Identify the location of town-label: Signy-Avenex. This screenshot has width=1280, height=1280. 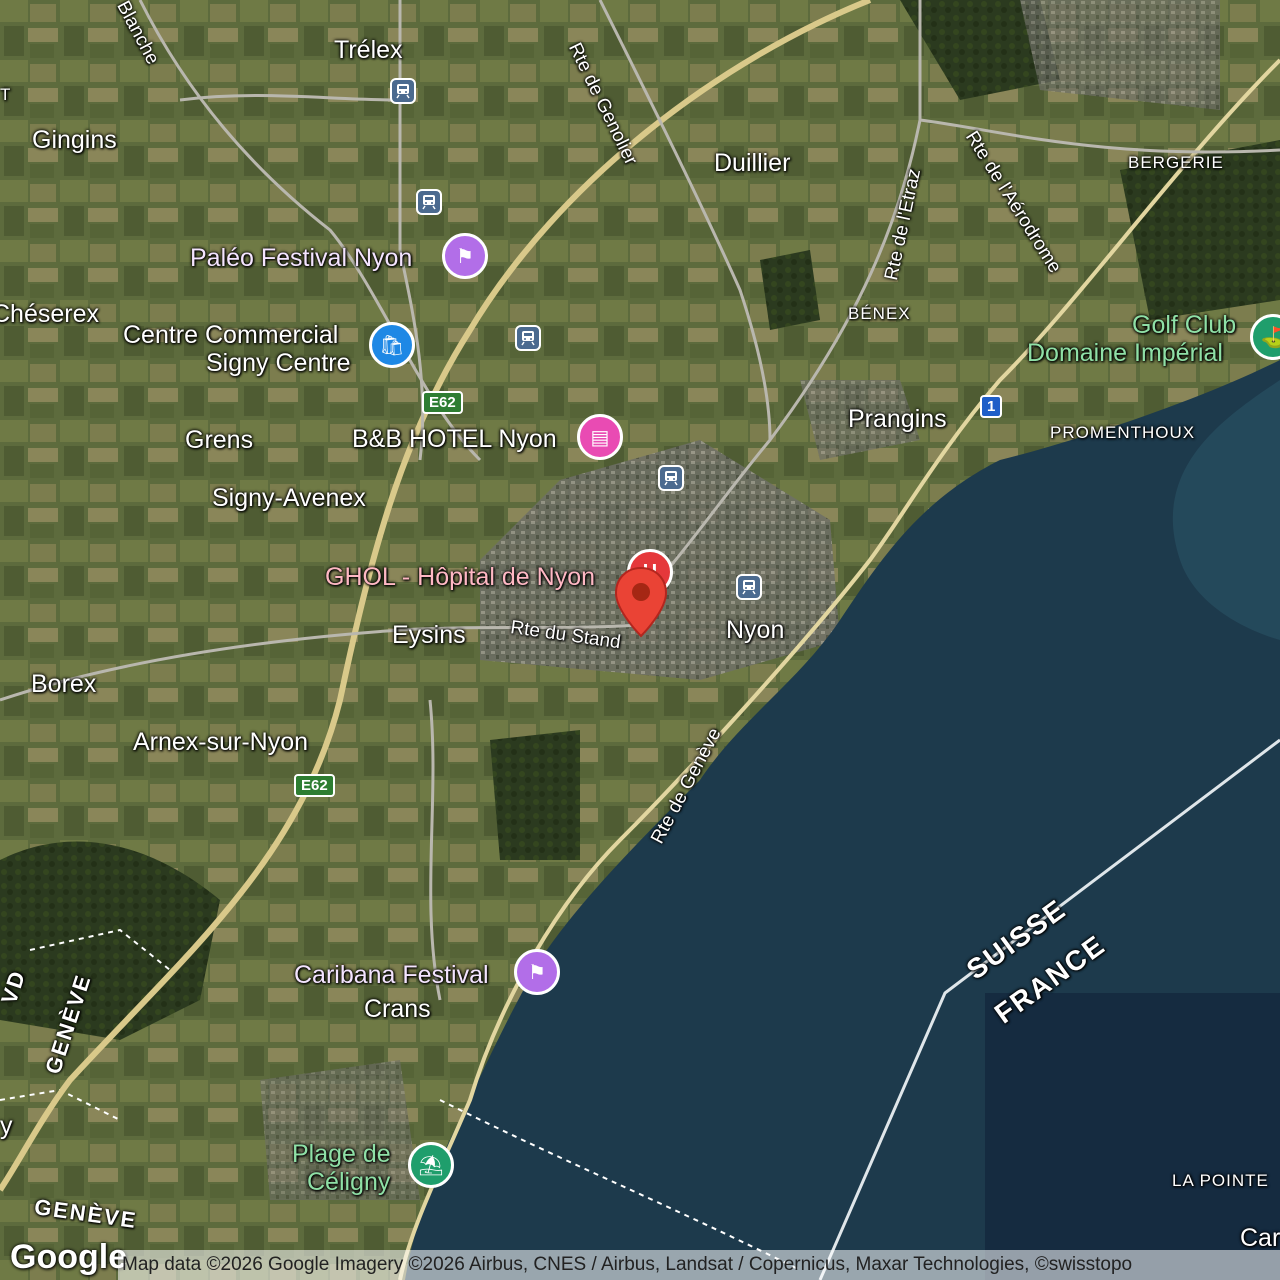
(289, 498).